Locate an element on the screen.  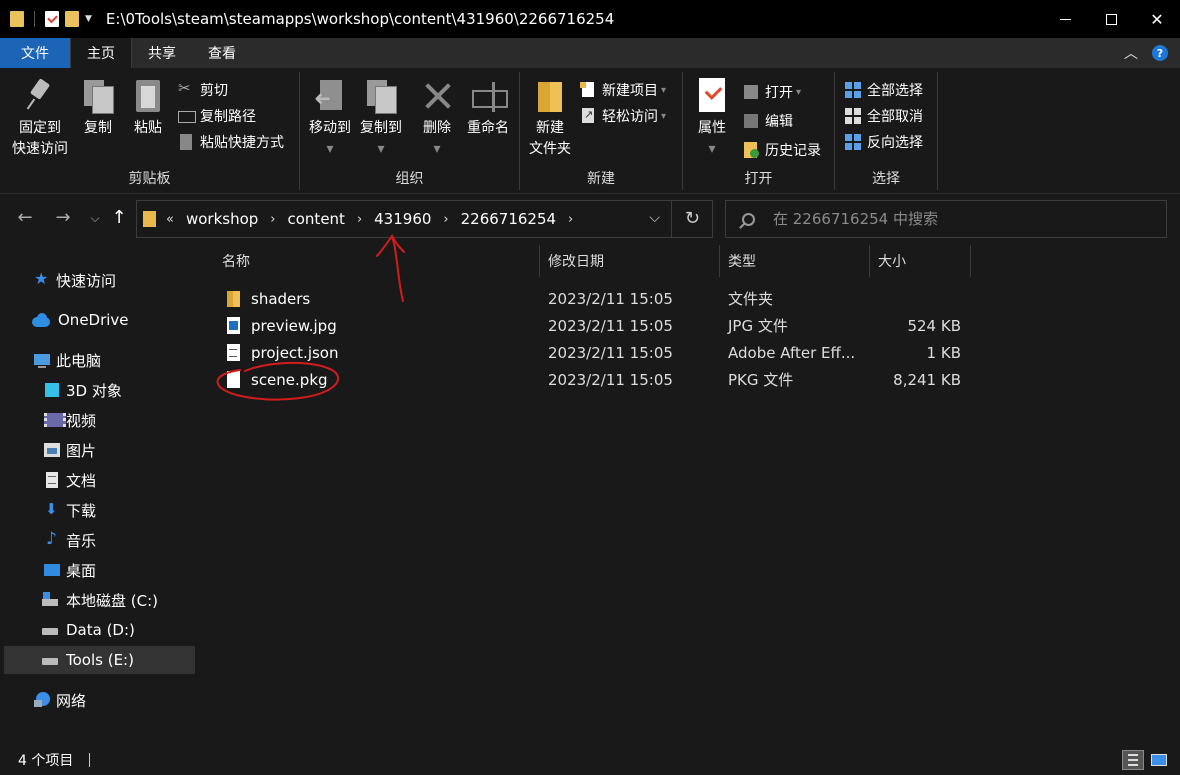
delete-dropdown-icon: ▾ is located at coordinates (437, 149).